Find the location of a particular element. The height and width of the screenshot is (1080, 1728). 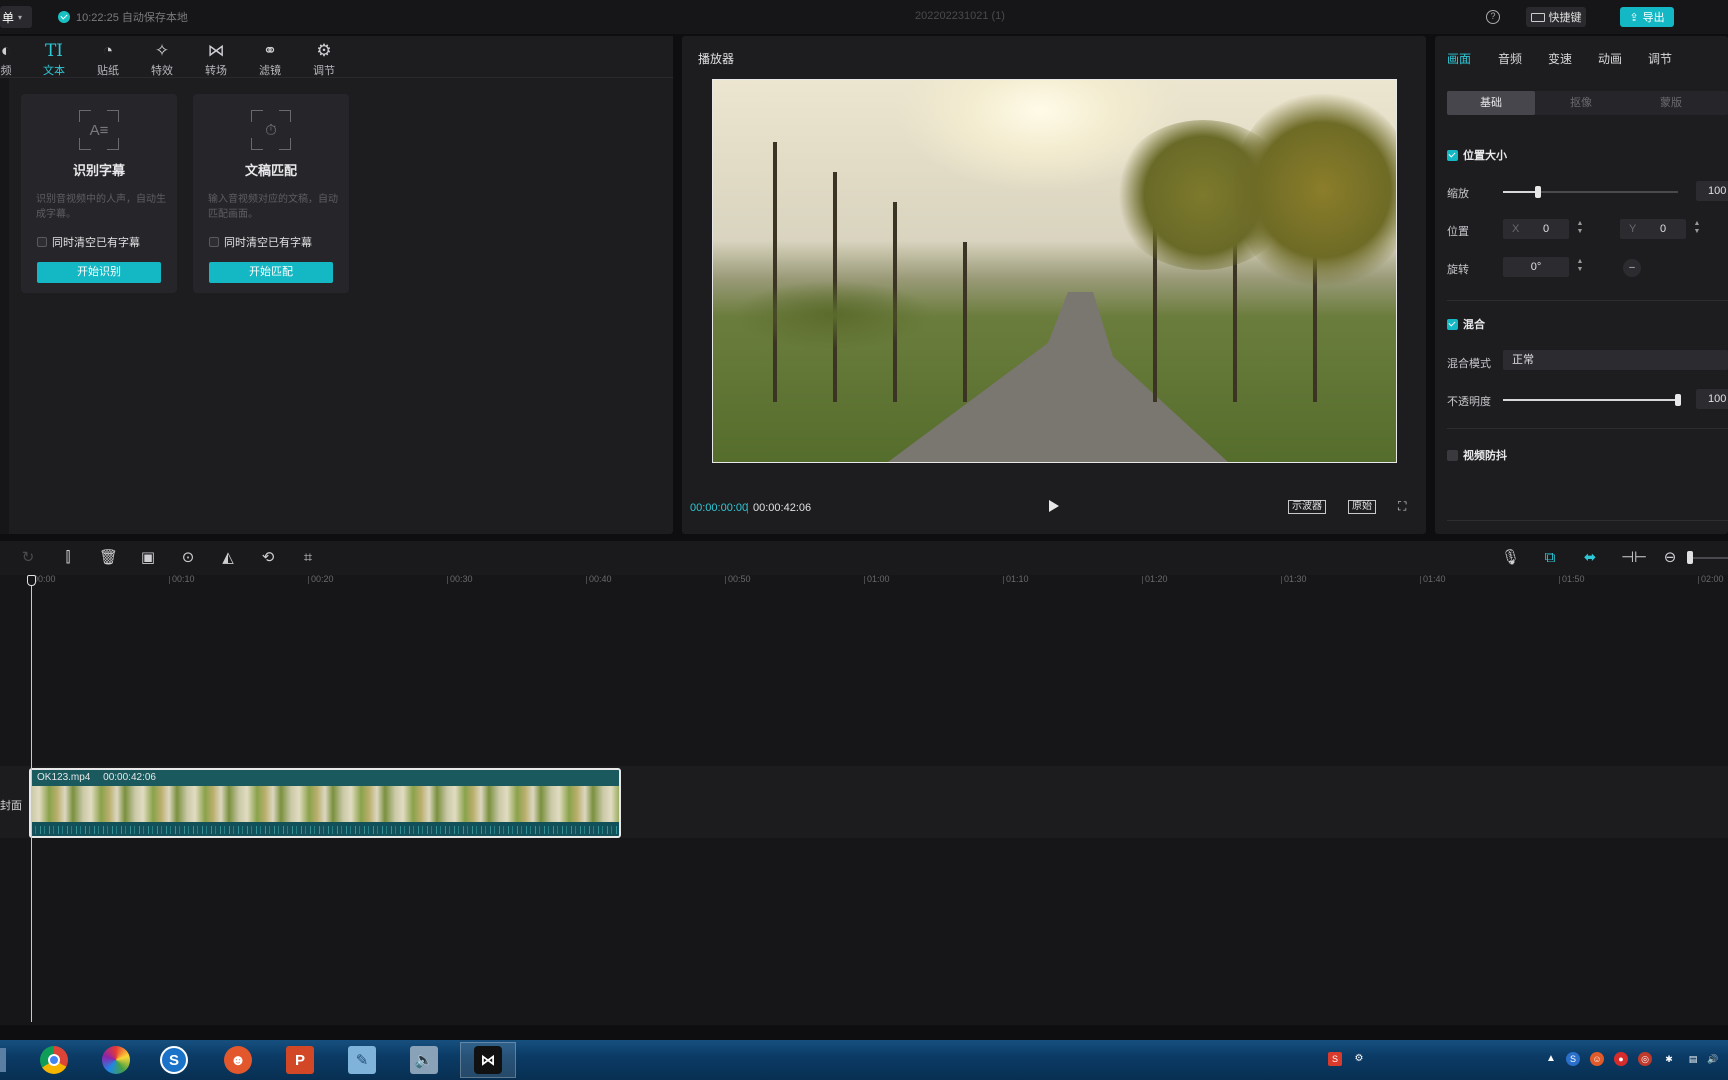

capcut-icon: ⋈ is located at coordinates (488, 1060).